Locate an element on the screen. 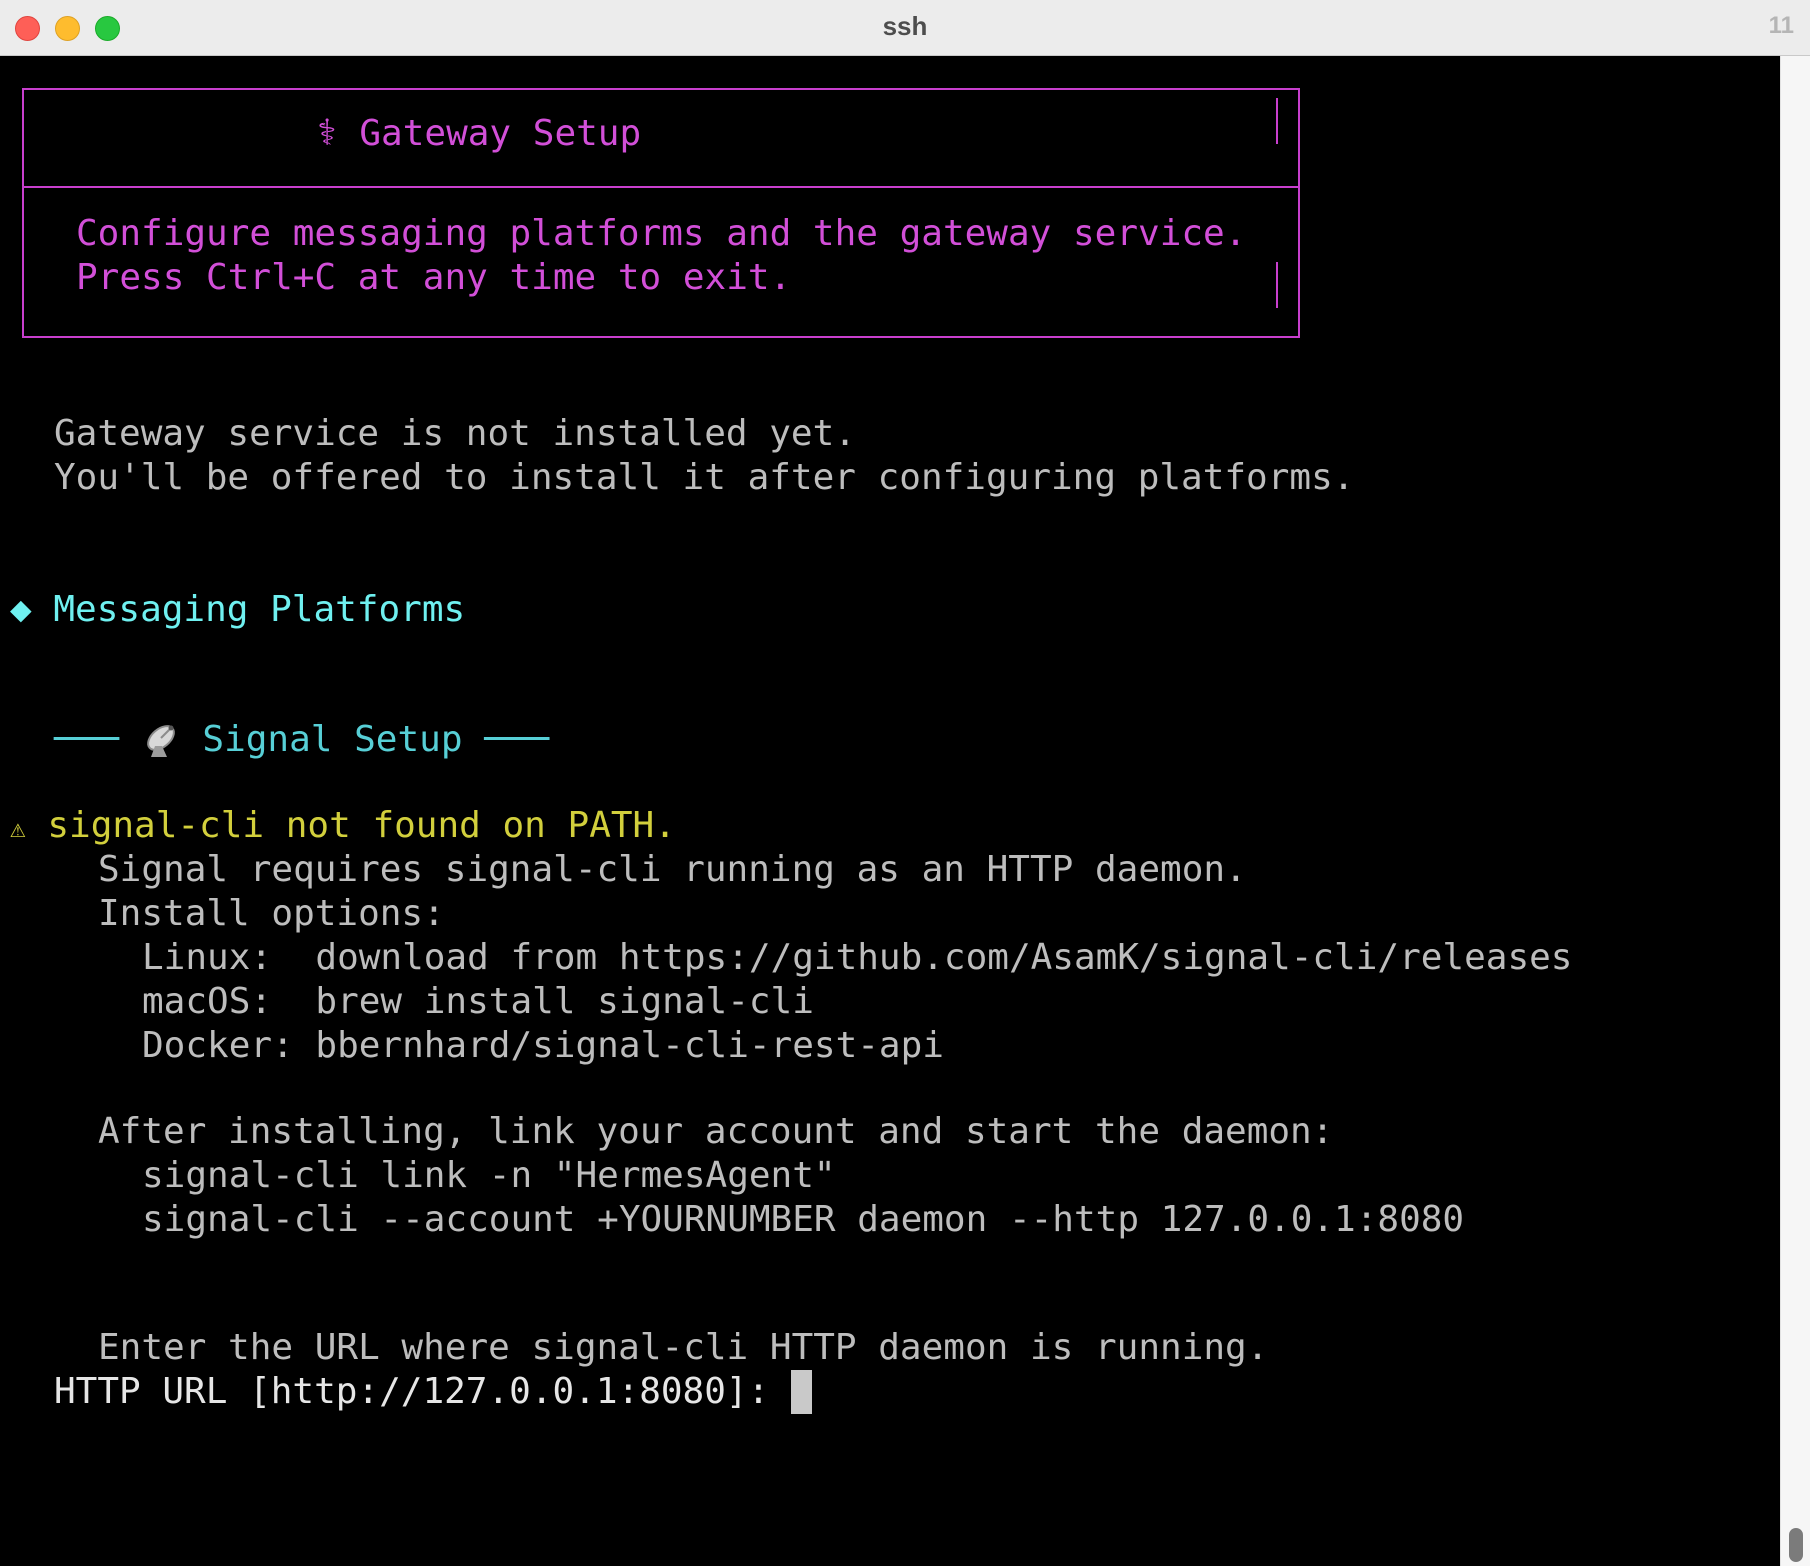  satellite-dish-icon is located at coordinates (161, 740).